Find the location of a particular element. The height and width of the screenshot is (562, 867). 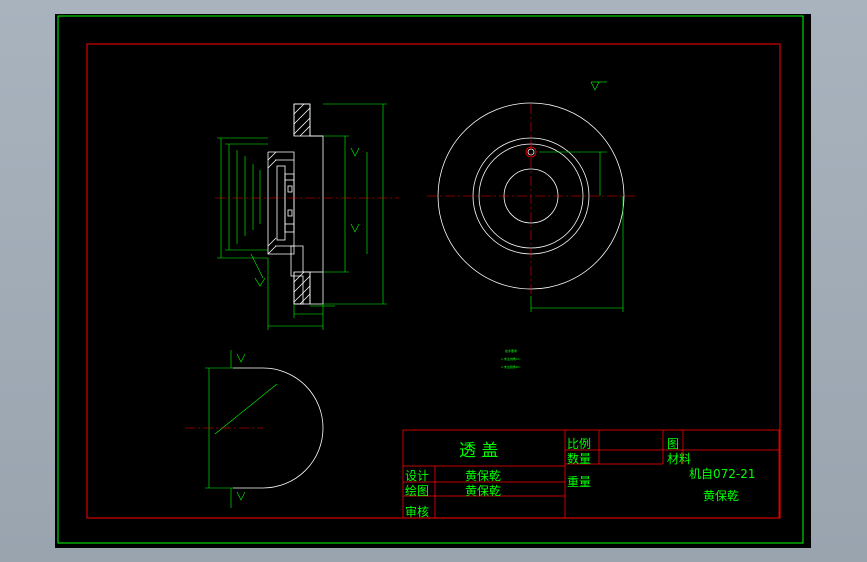

section-view is located at coordinates (295, 204).